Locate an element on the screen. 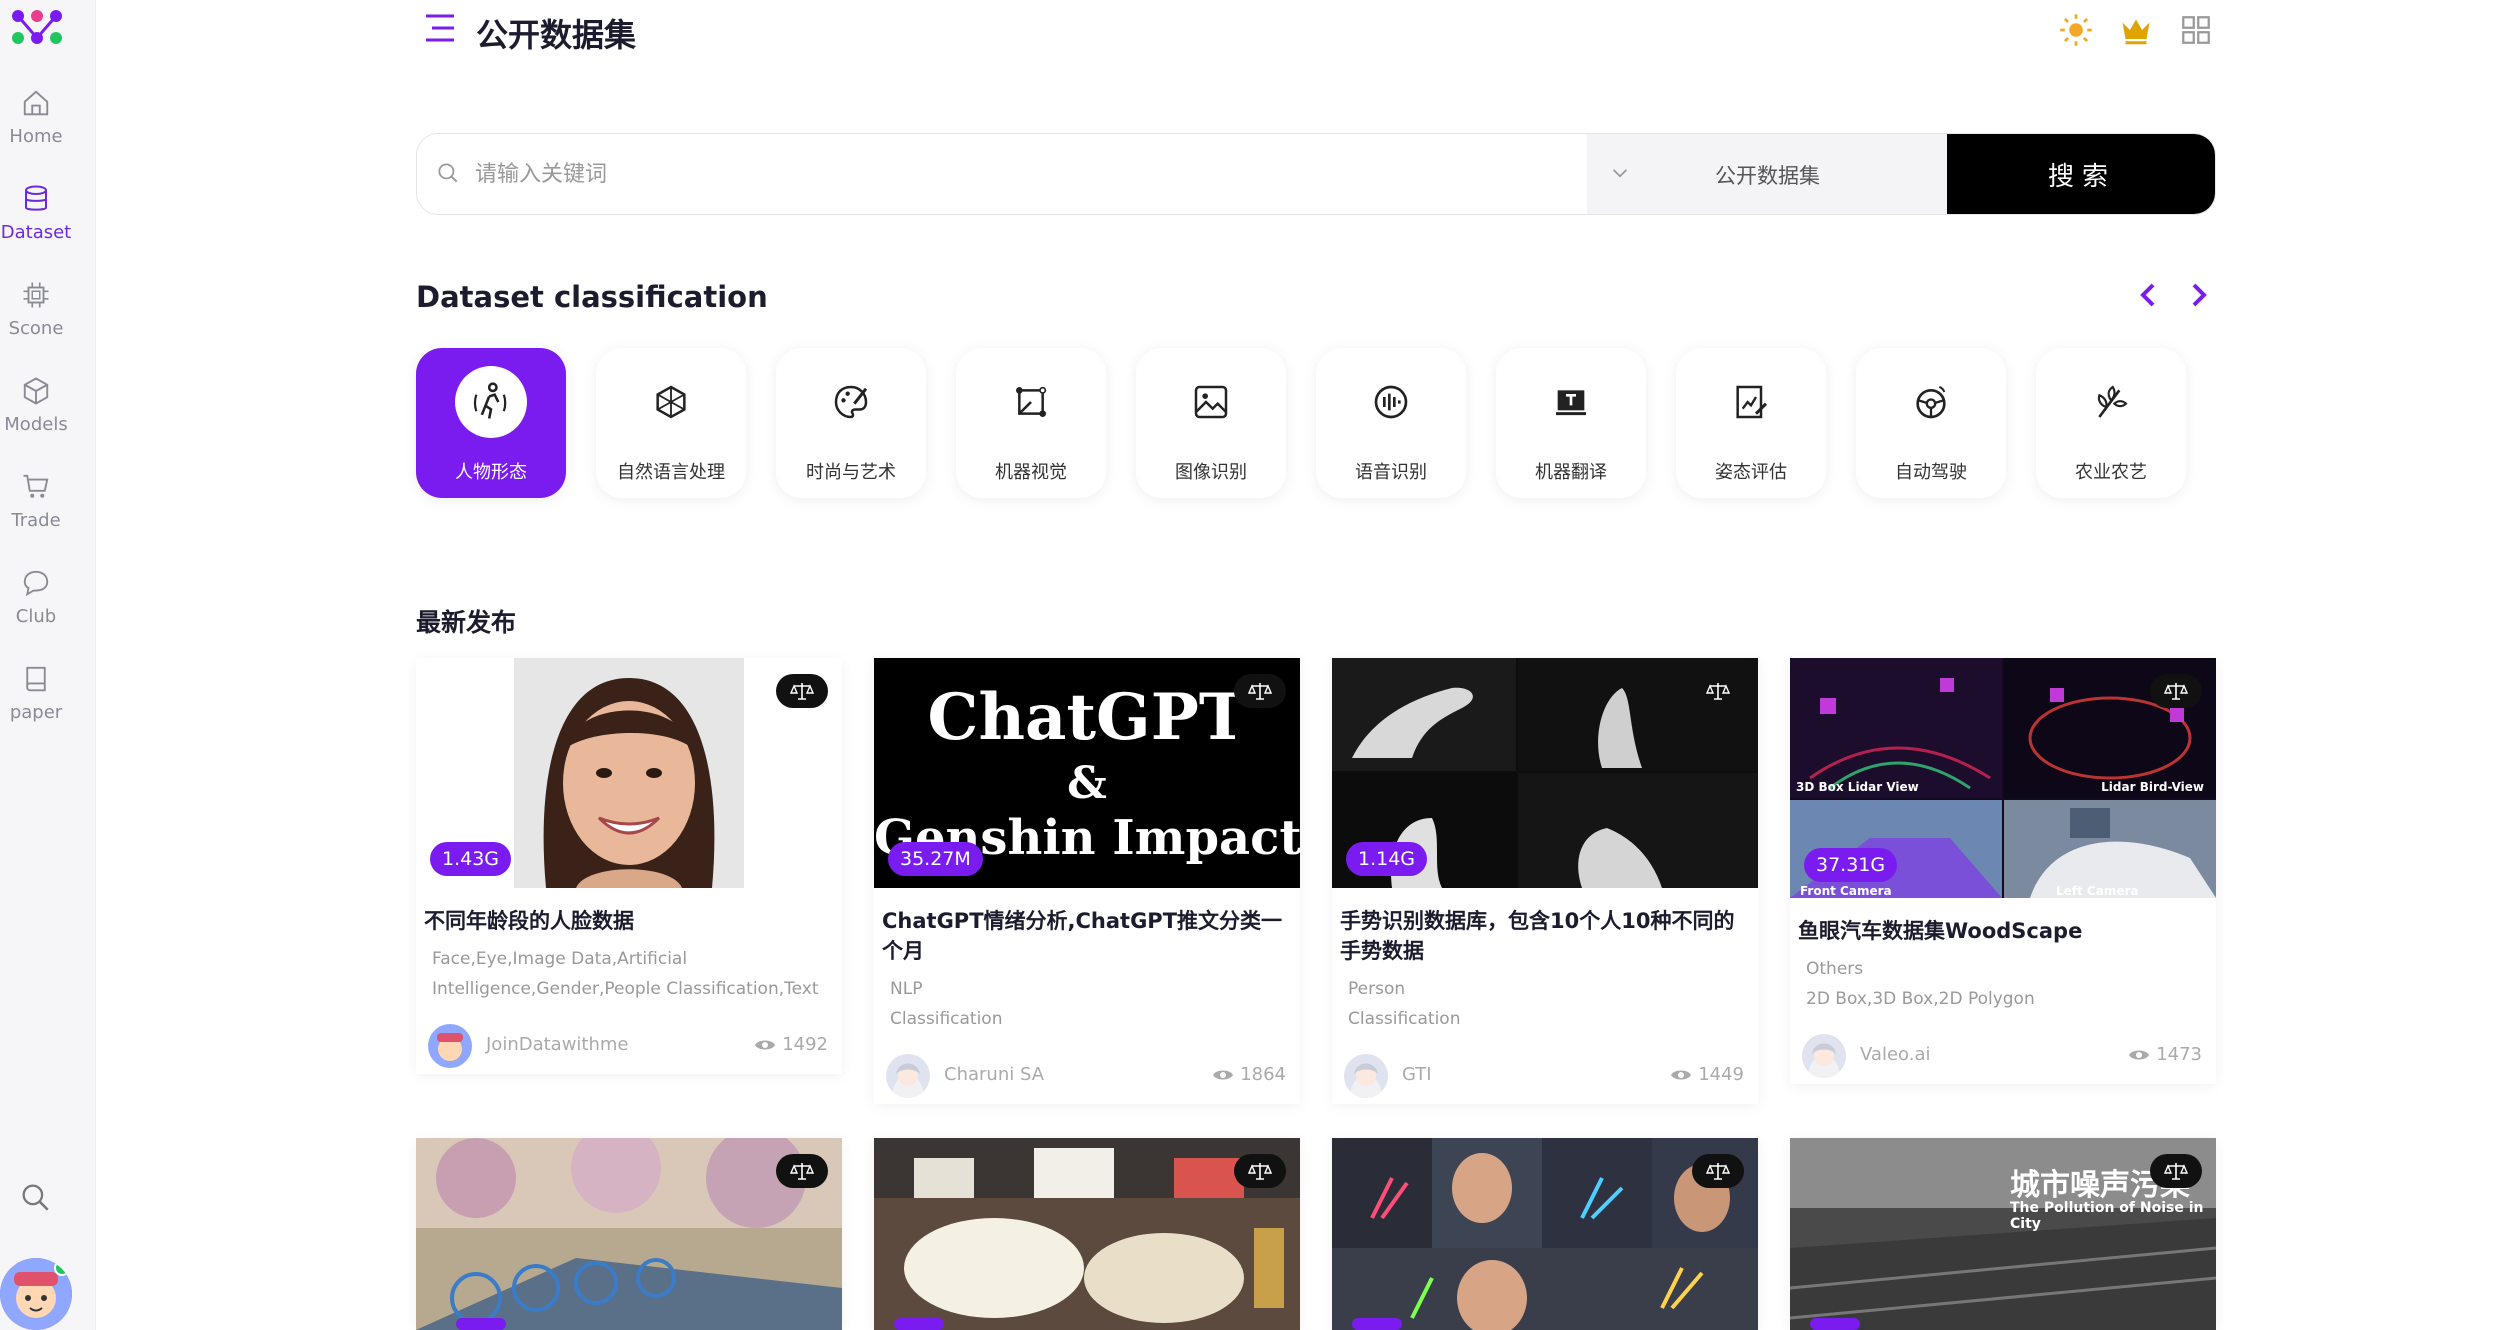 The width and height of the screenshot is (2515, 1330). page-title: 公开数据集 is located at coordinates (556, 35).